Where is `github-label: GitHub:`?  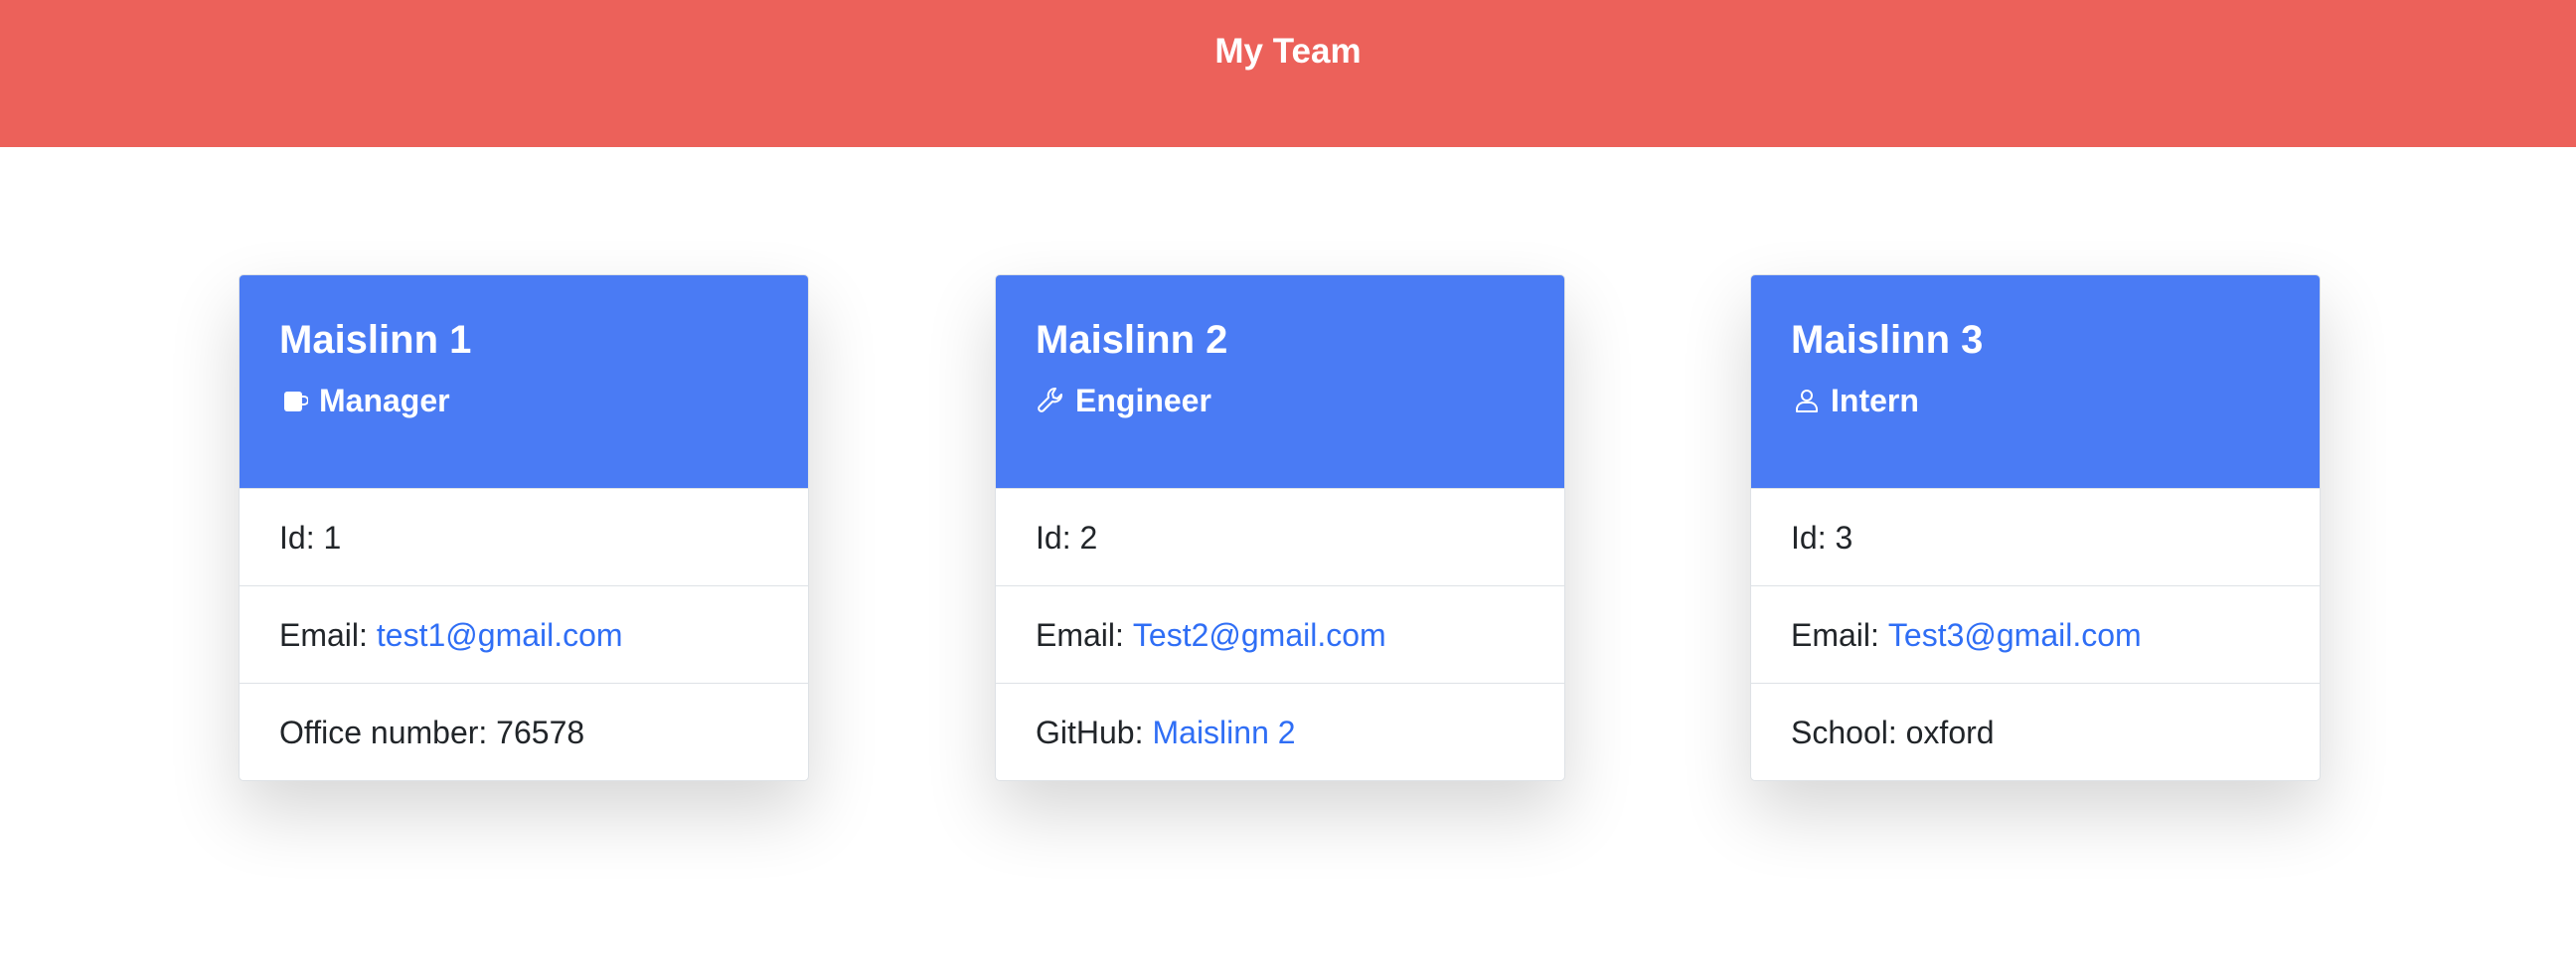 github-label: GitHub: is located at coordinates (1090, 732).